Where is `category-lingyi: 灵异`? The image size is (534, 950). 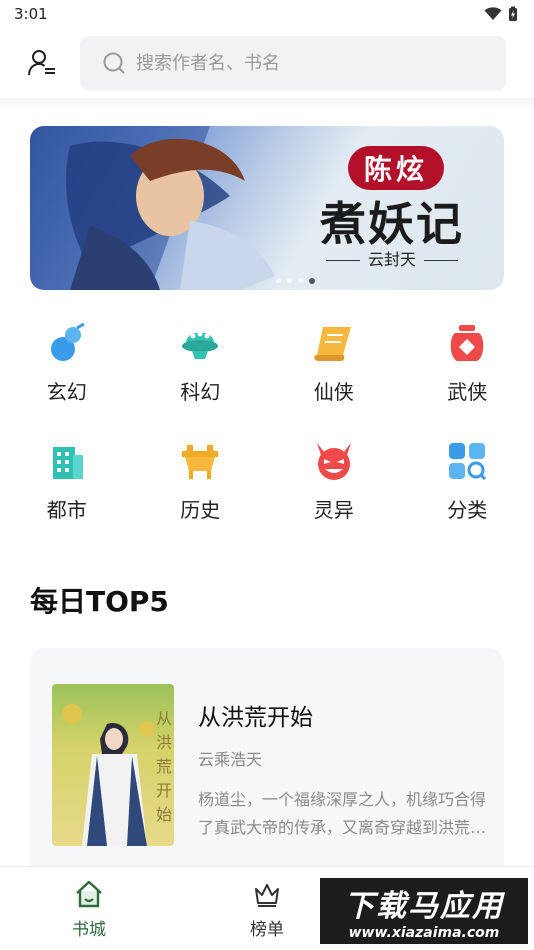 category-lingyi: 灵异 is located at coordinates (334, 495).